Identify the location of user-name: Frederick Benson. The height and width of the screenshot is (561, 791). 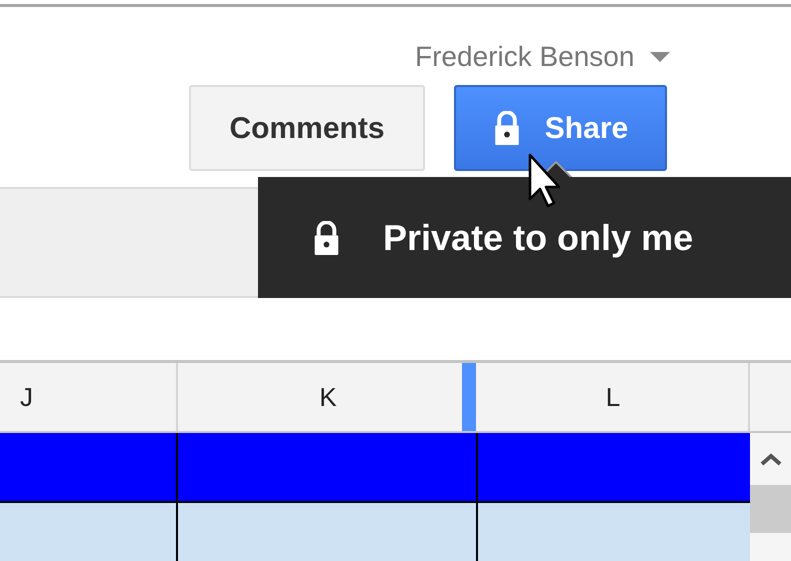
(524, 57).